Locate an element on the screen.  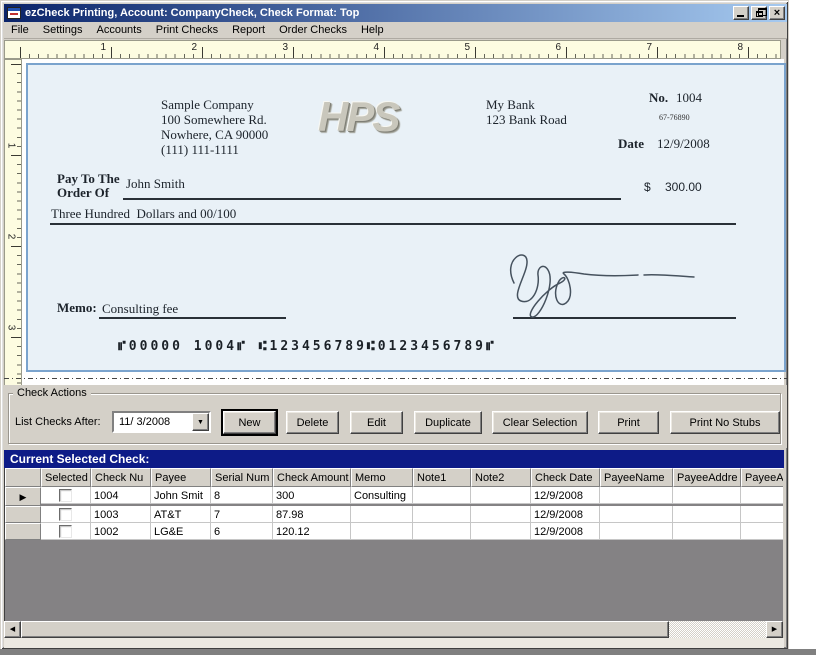
cell-payee: LG&E is located at coordinates (181, 531).